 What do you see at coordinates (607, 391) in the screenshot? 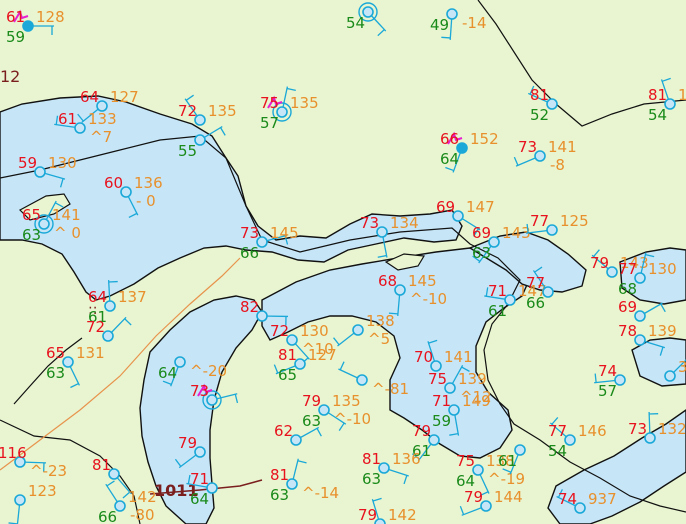
I see `dewpoint-label: 57` at bounding box center [607, 391].